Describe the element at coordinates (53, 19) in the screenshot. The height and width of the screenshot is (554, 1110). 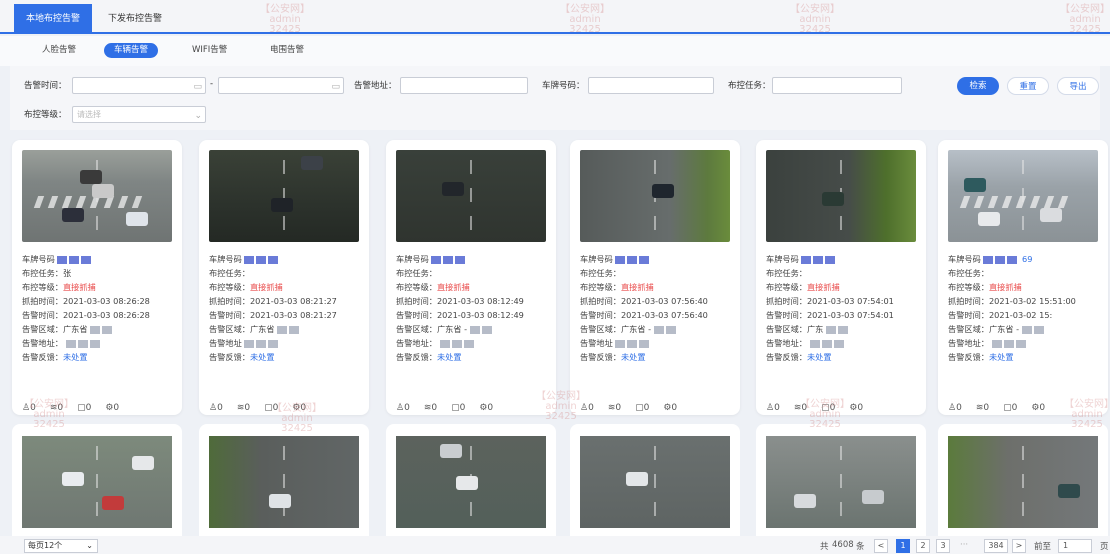
I see `tab-local-alarm: 本地布控告警` at that location.